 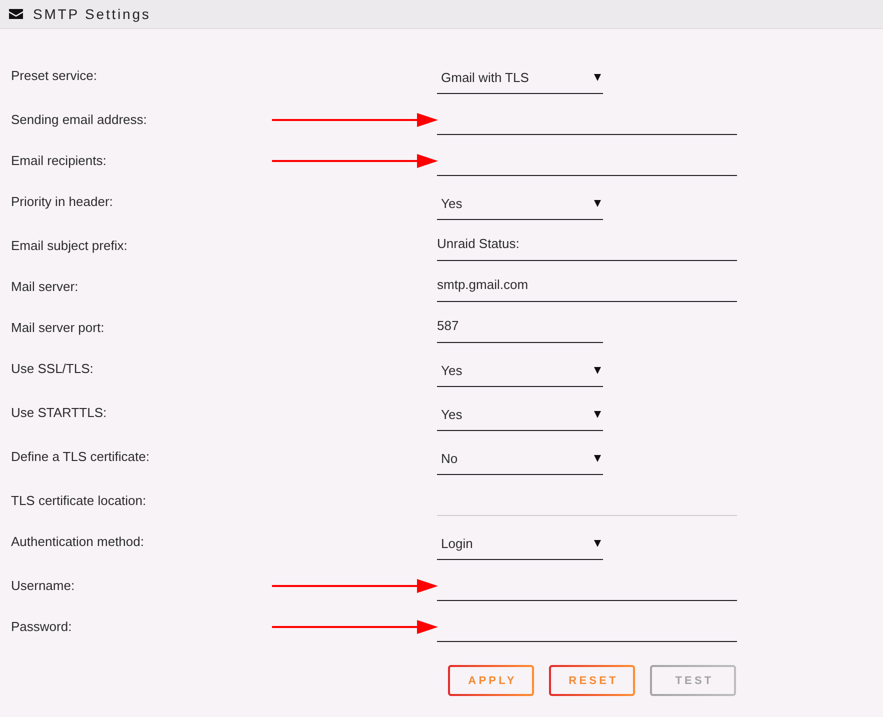 What do you see at coordinates (520, 543) in the screenshot?
I see `dropdown: Login` at bounding box center [520, 543].